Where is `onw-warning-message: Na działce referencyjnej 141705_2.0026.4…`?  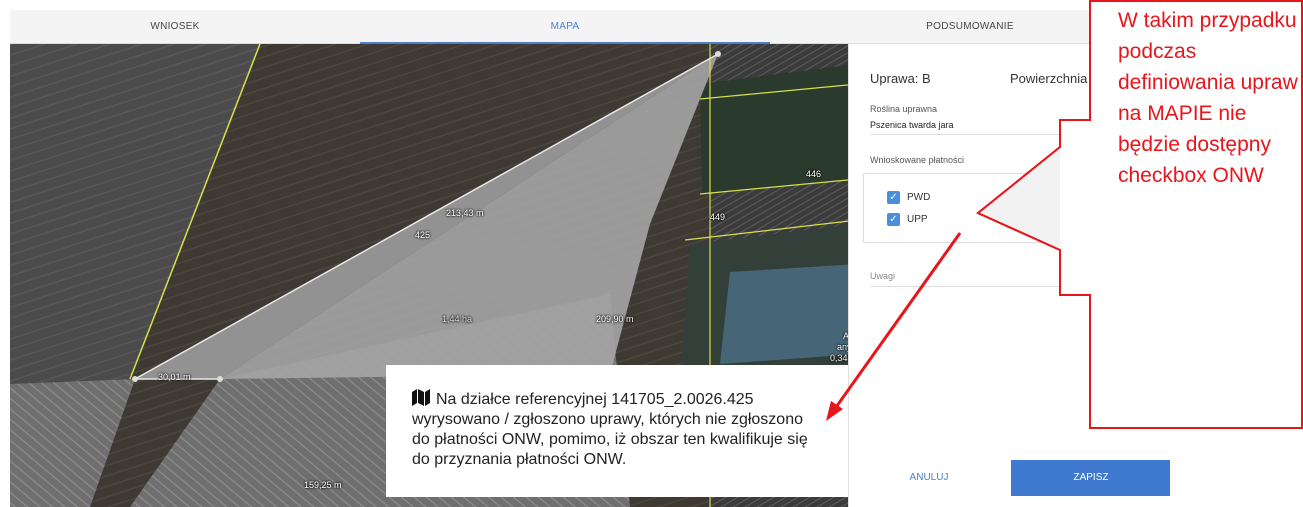 onw-warning-message: Na działce referencyjnej 141705_2.0026.4… is located at coordinates (617, 431).